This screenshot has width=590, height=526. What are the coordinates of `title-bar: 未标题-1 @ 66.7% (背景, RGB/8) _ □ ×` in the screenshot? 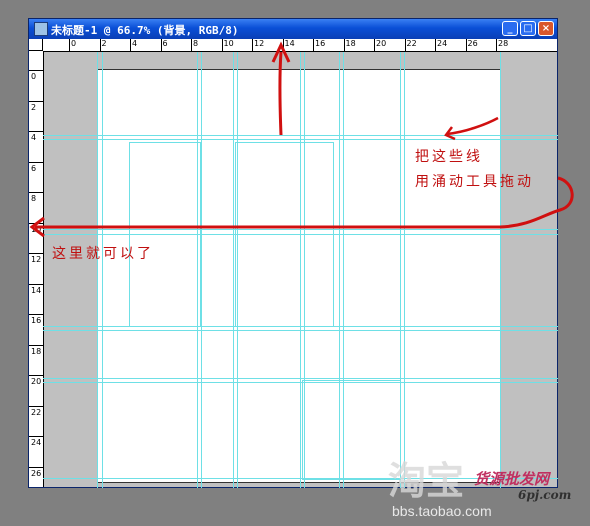 It's located at (293, 29).